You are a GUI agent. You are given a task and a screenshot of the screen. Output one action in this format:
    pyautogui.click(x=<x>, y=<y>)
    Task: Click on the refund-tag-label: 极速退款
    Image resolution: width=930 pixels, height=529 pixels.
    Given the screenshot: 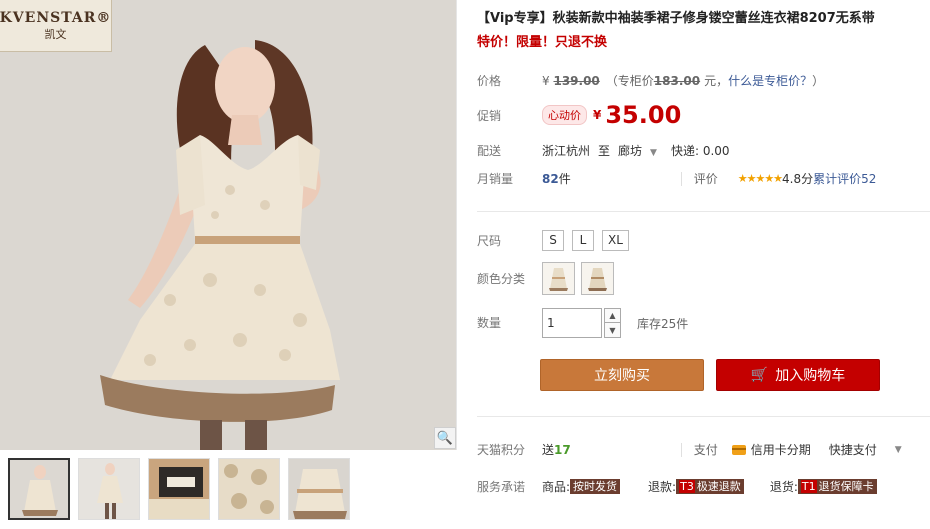 What is the action you would take?
    pyautogui.click(x=718, y=486)
    